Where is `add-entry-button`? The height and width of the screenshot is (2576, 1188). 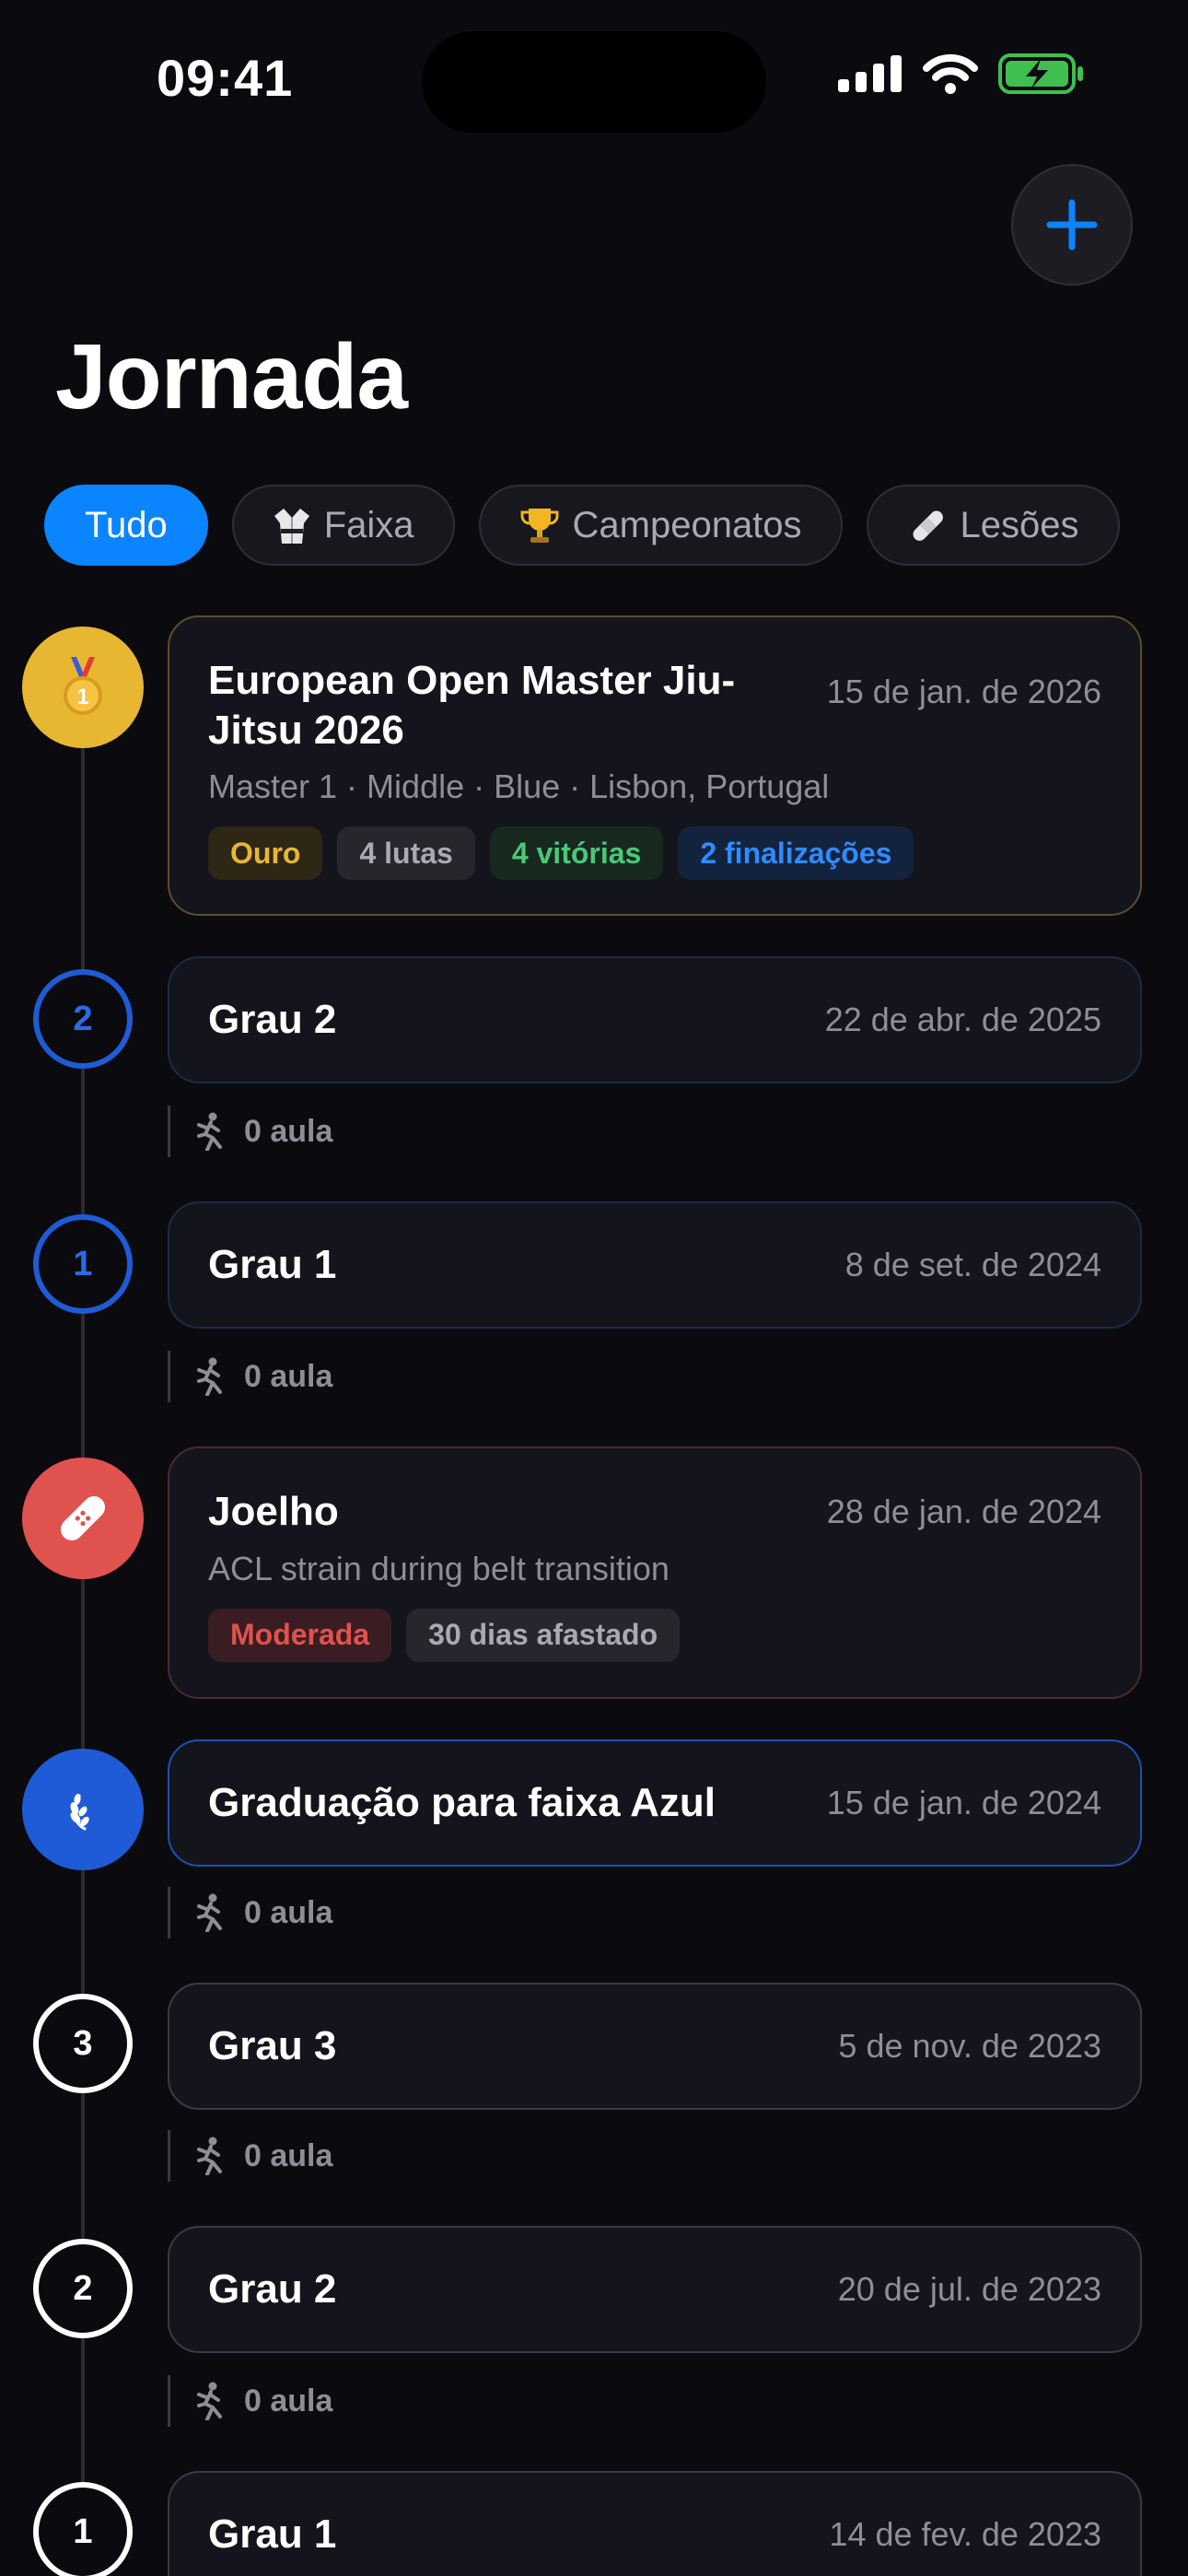
add-entry-button is located at coordinates (1072, 225).